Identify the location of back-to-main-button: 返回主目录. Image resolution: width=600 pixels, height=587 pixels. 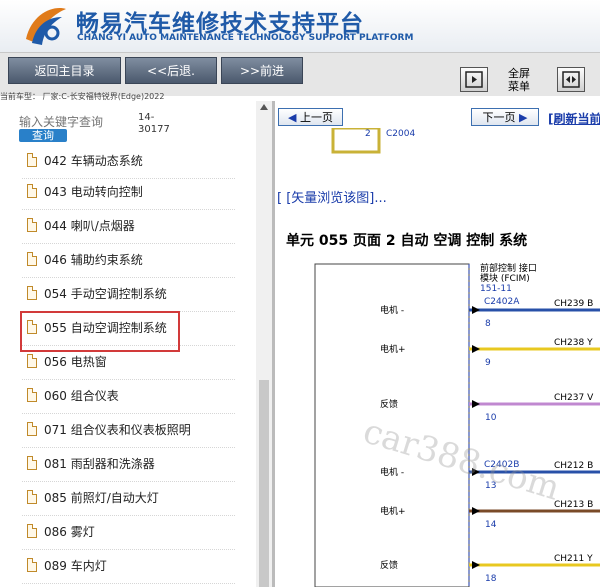
(64, 70).